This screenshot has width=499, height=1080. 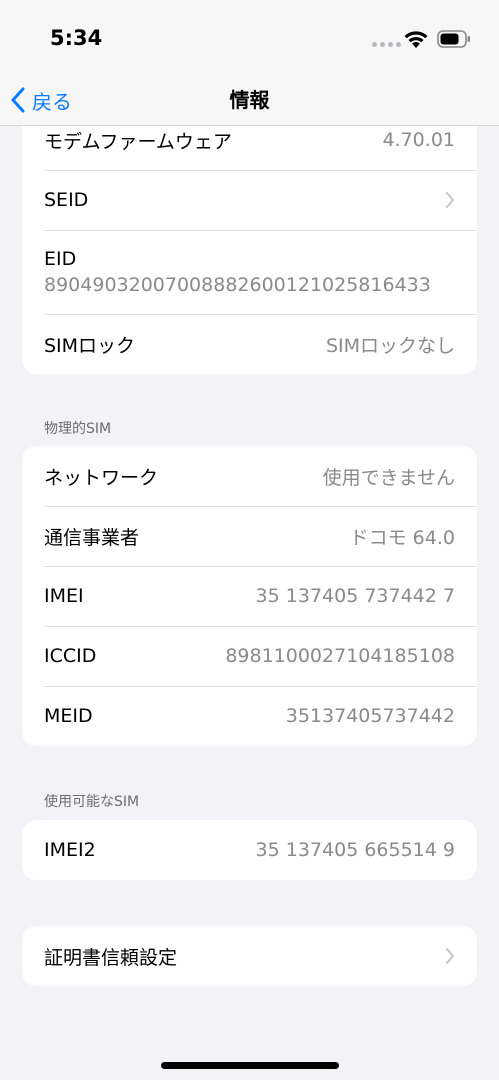 What do you see at coordinates (453, 39) in the screenshot?
I see `battery-icon` at bounding box center [453, 39].